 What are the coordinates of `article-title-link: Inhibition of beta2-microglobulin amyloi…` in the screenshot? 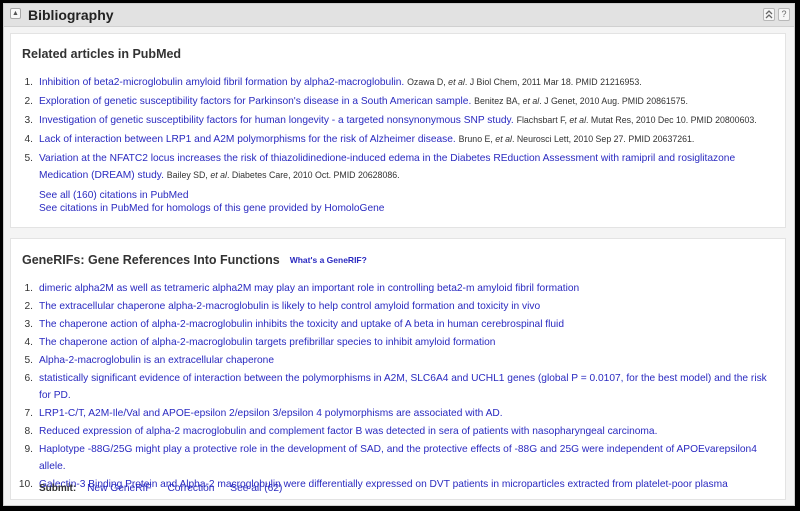 It's located at (221, 82).